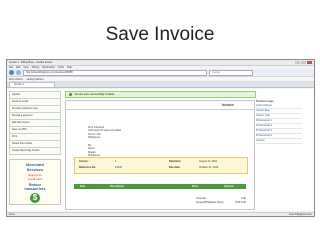 This screenshot has width=320, height=240. Describe the element at coordinates (35, 95) in the screenshot. I see `sidebar-item-upload: Upload` at that location.